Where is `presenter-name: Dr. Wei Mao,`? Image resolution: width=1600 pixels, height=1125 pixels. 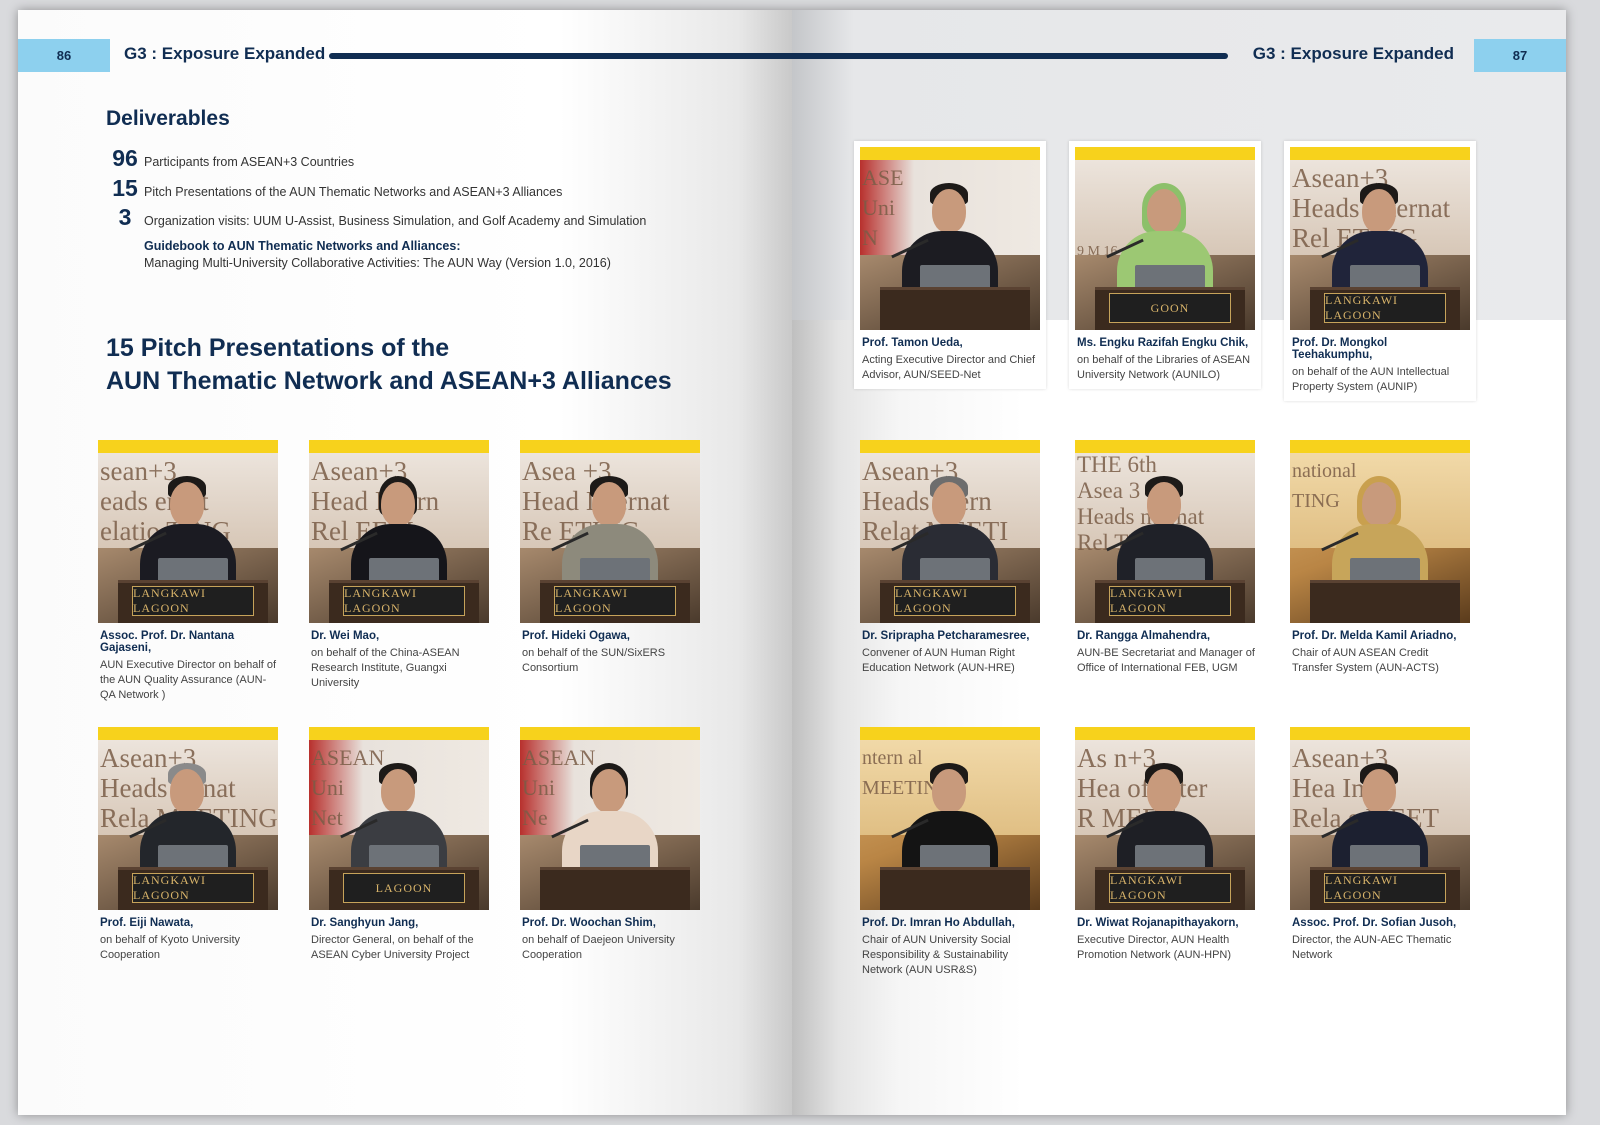 presenter-name: Dr. Wei Mao, is located at coordinates (345, 636).